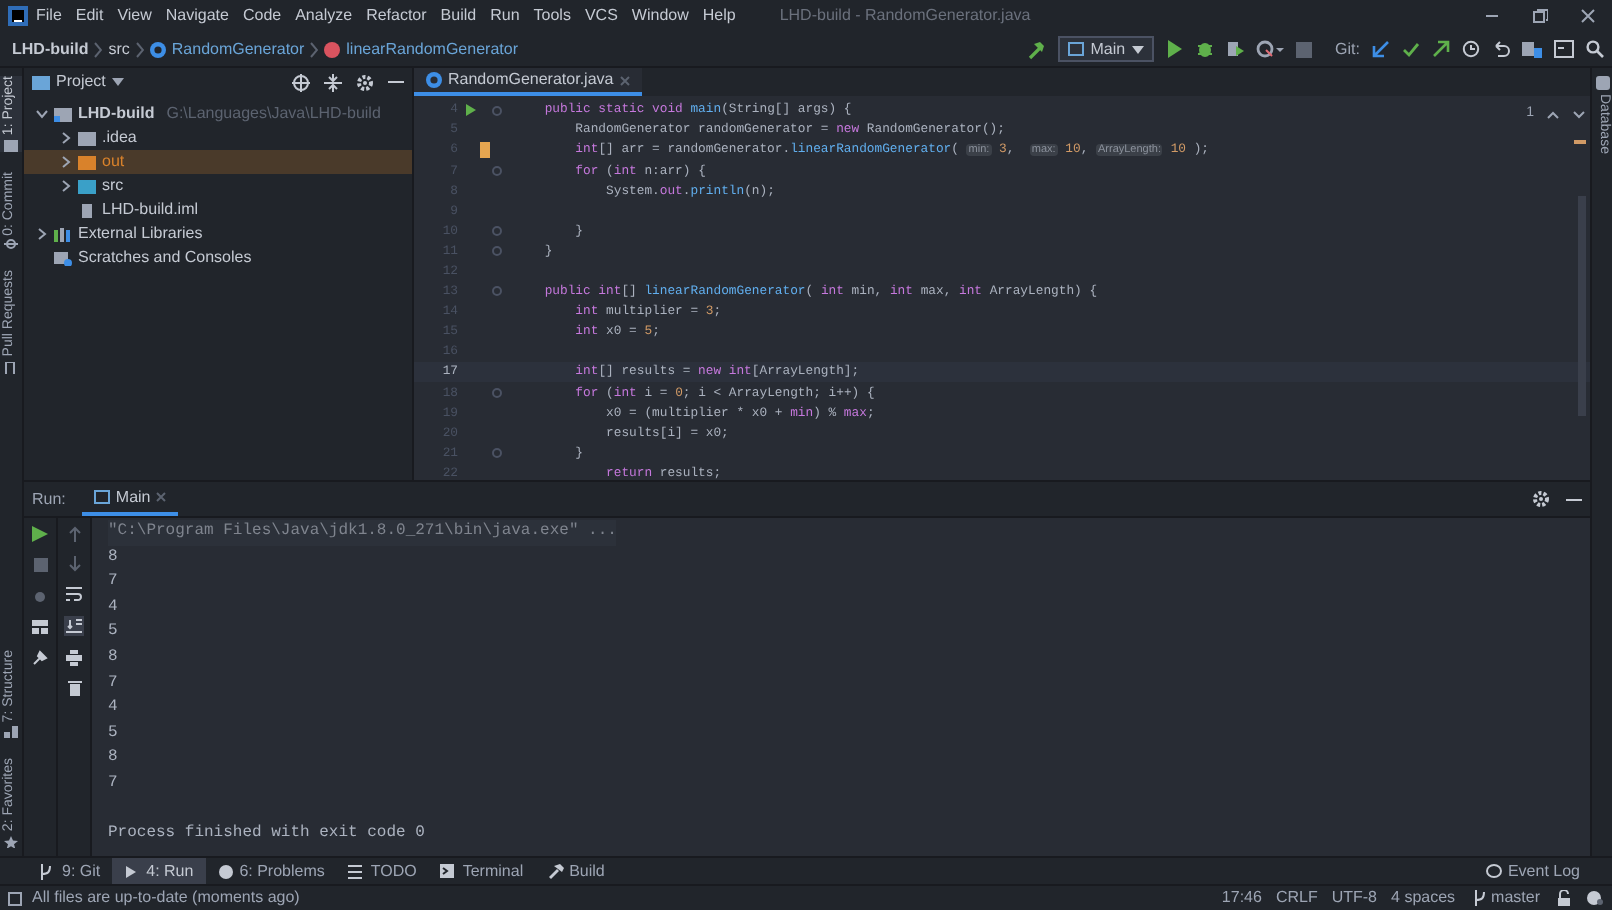  What do you see at coordinates (528, 82) in the screenshot?
I see `editor-tab: RandomGenerator.java` at bounding box center [528, 82].